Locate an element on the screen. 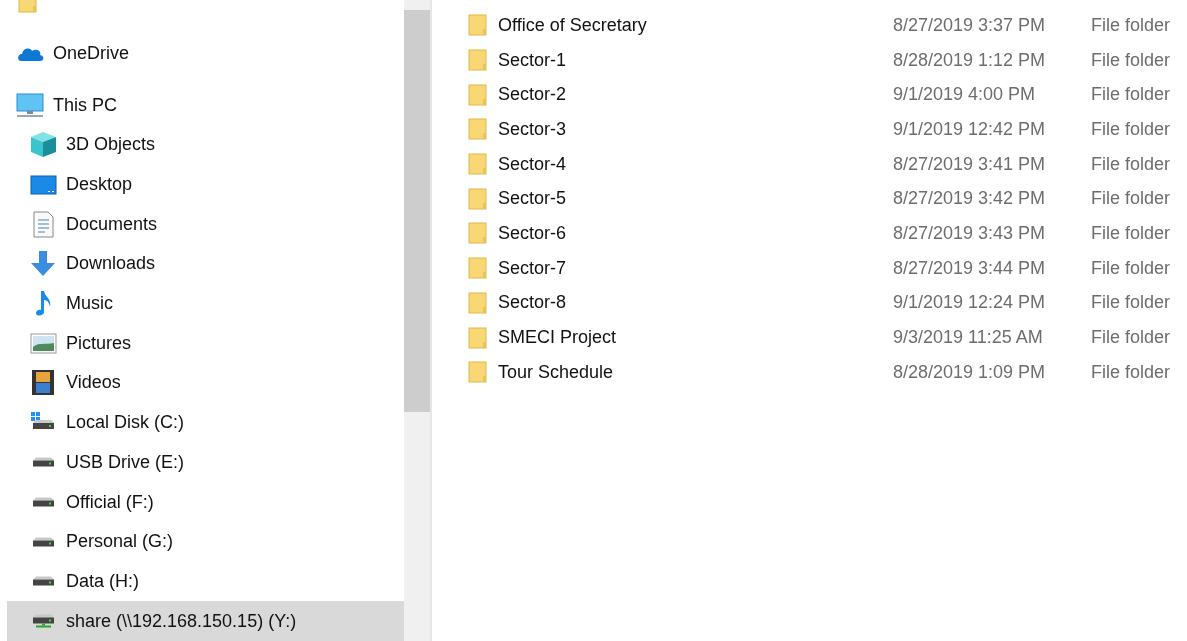 Image resolution: width=1187 pixels, height=641 pixels. date-modified: 9/3/2019 11:25 AM is located at coordinates (968, 338).